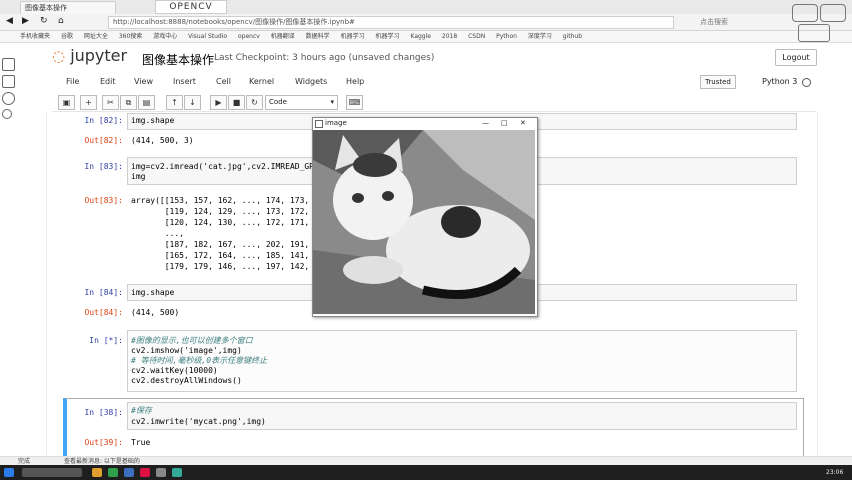 Image resolution: width=852 pixels, height=480 pixels. What do you see at coordinates (207, 36) in the screenshot?
I see `bookmark-item: Visual Studio` at bounding box center [207, 36].